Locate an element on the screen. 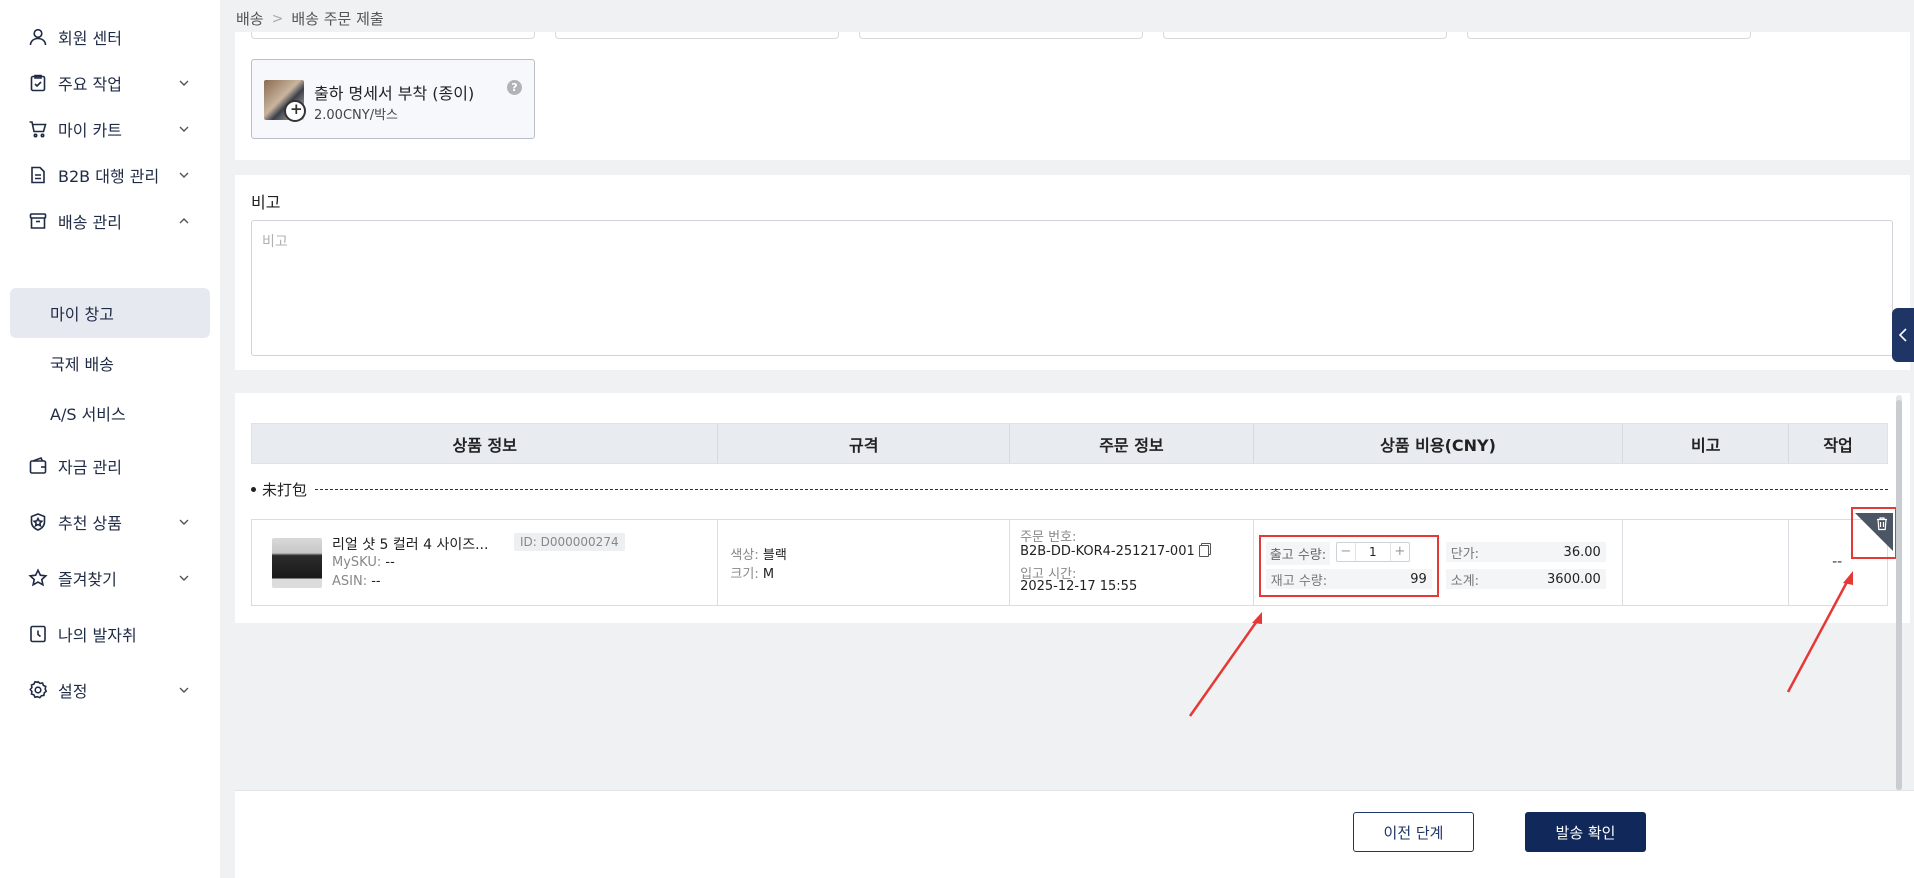 The width and height of the screenshot is (1914, 878). breadcrumb-root: 배송 is located at coordinates (250, 18).